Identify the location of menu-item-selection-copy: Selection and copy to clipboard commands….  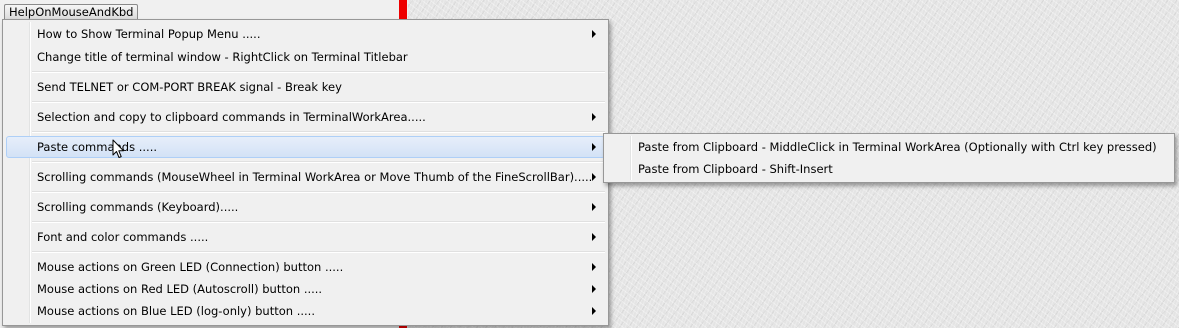
(305, 117).